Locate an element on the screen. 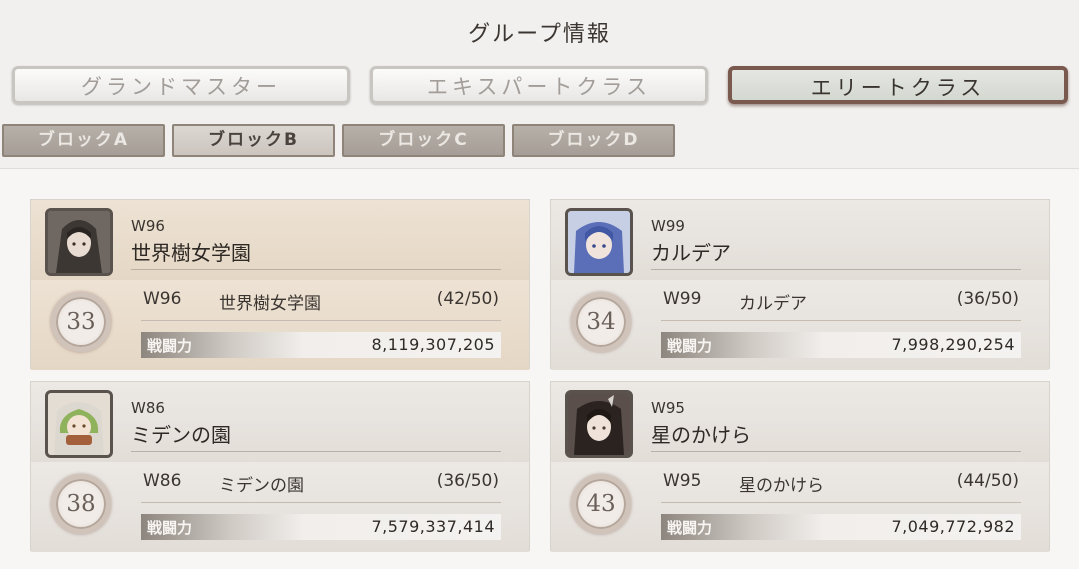 This screenshot has width=1079, height=569. group-card-header: W86 ミデンの園 is located at coordinates (280, 422).